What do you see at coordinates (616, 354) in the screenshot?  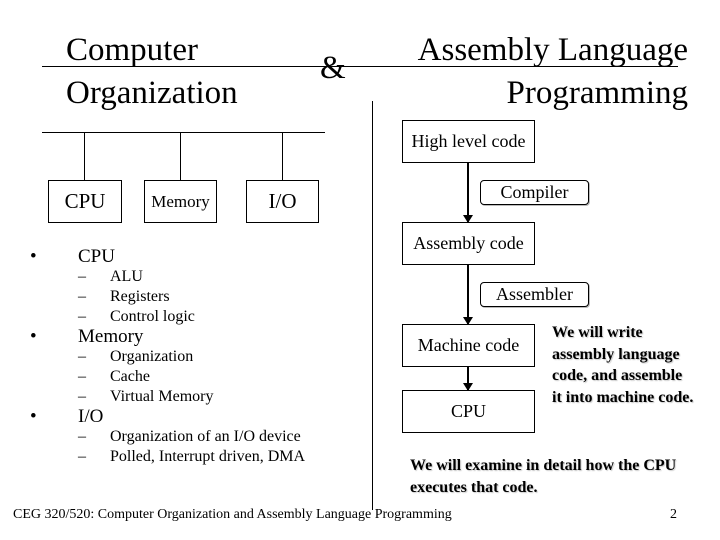 I see `note-line: assembly language` at bounding box center [616, 354].